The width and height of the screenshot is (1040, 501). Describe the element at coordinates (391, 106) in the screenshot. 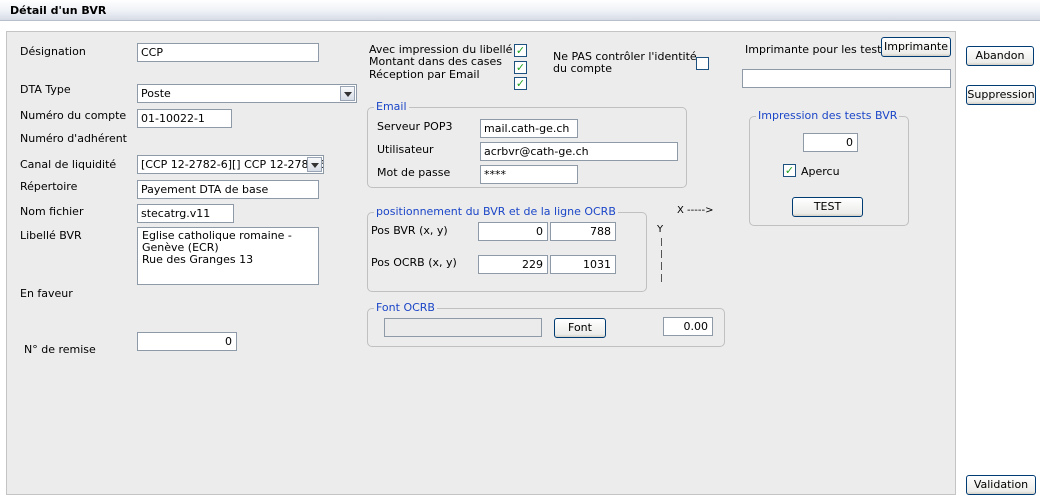

I see `email-legend: Email` at that location.